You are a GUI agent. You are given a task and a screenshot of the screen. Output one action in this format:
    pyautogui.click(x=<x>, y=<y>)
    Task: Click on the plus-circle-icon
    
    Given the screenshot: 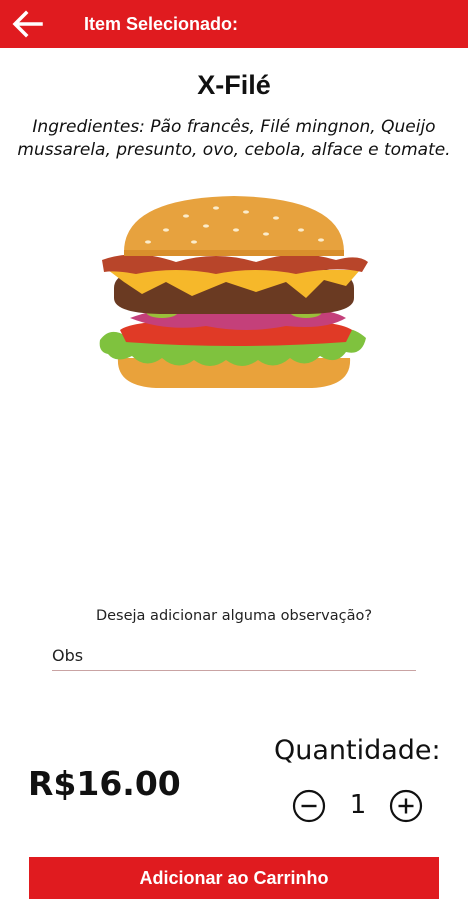 What is the action you would take?
    pyautogui.click(x=406, y=806)
    